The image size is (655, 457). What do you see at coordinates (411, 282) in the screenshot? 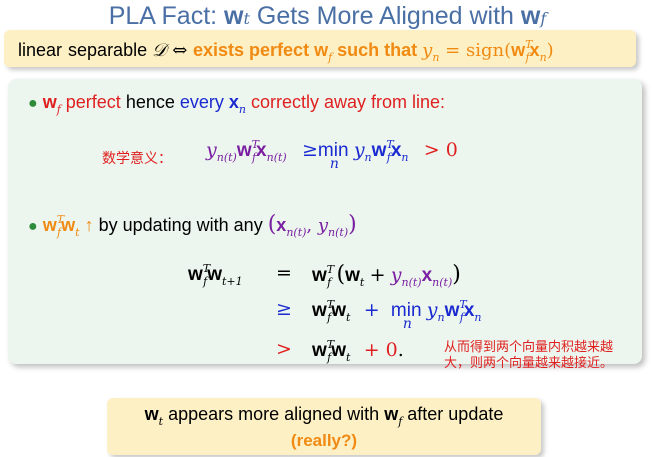
I see `r1-sub-nt: n(t)` at bounding box center [411, 282].